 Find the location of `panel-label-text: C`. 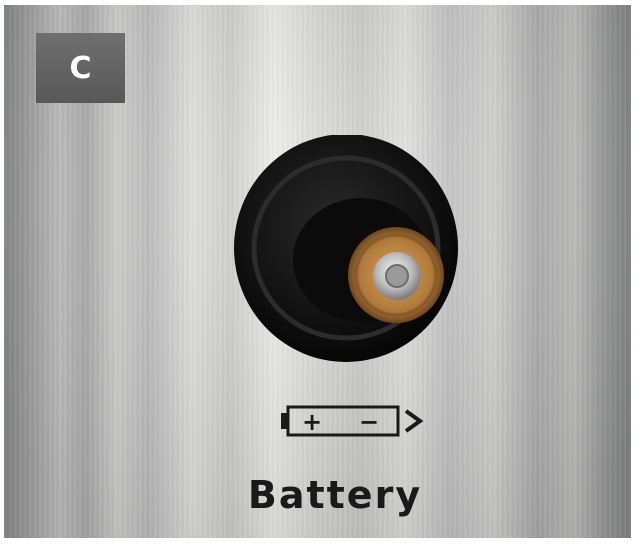

panel-label-text: C is located at coordinates (80, 68).